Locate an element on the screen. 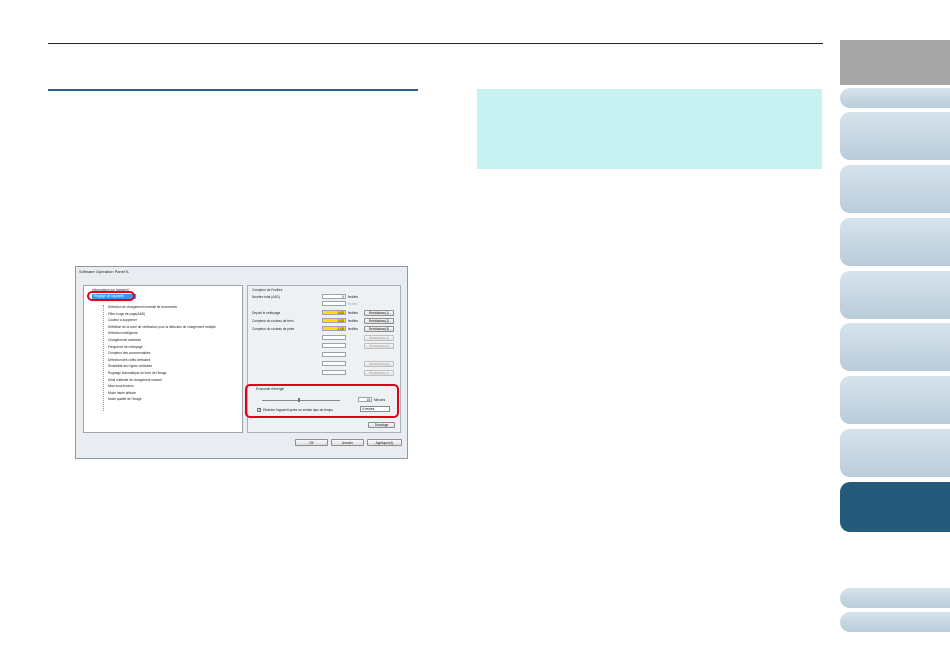  reset-button-4: Réinitialiser(4) is located at coordinates (379, 338).